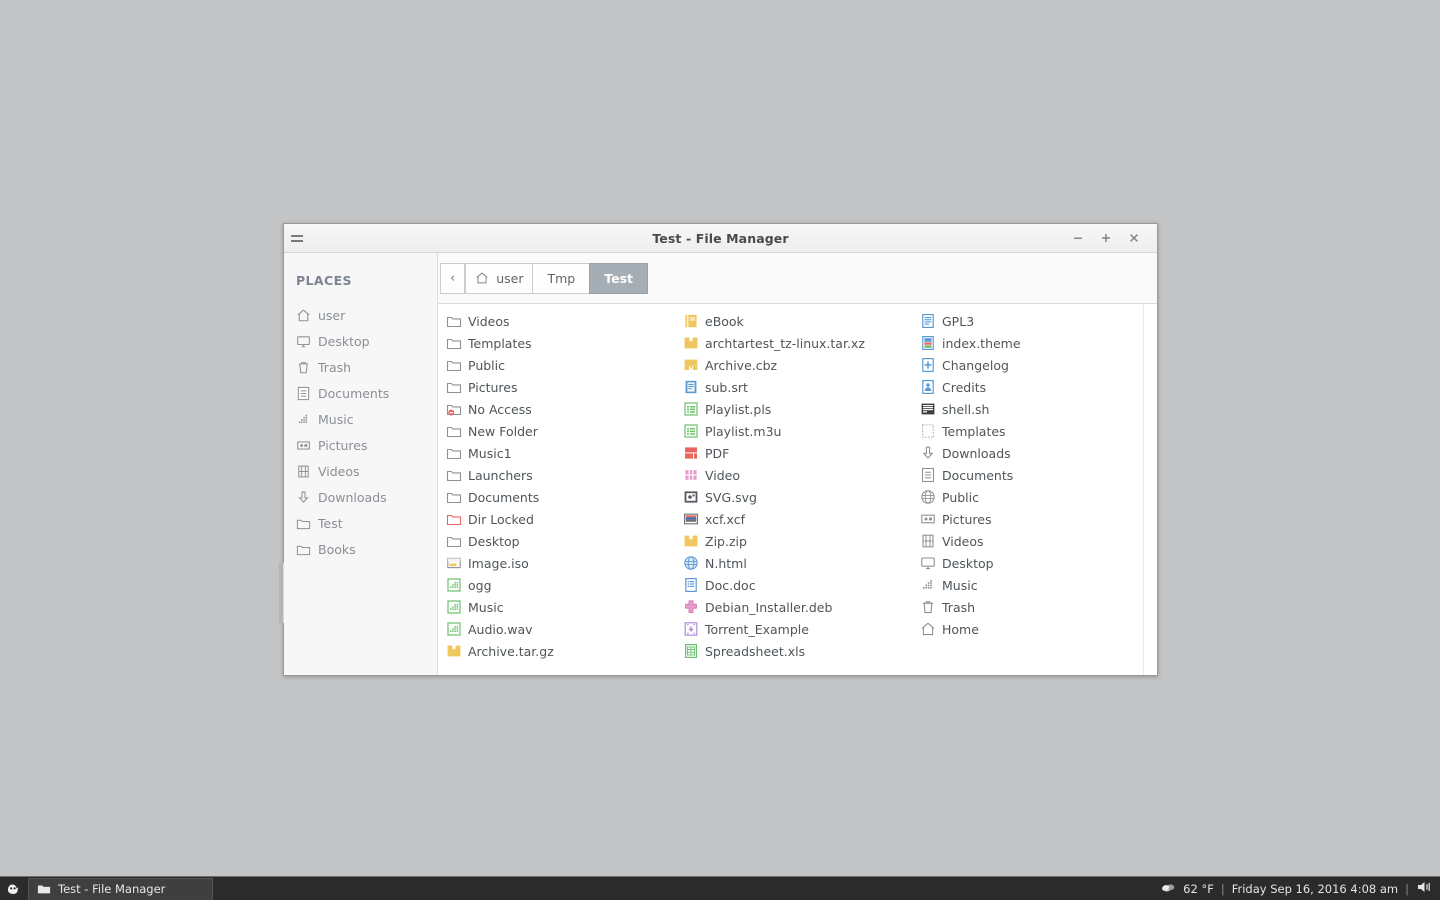 The height and width of the screenshot is (900, 1440). I want to click on file-item: shell.sh, so click(1029, 409).